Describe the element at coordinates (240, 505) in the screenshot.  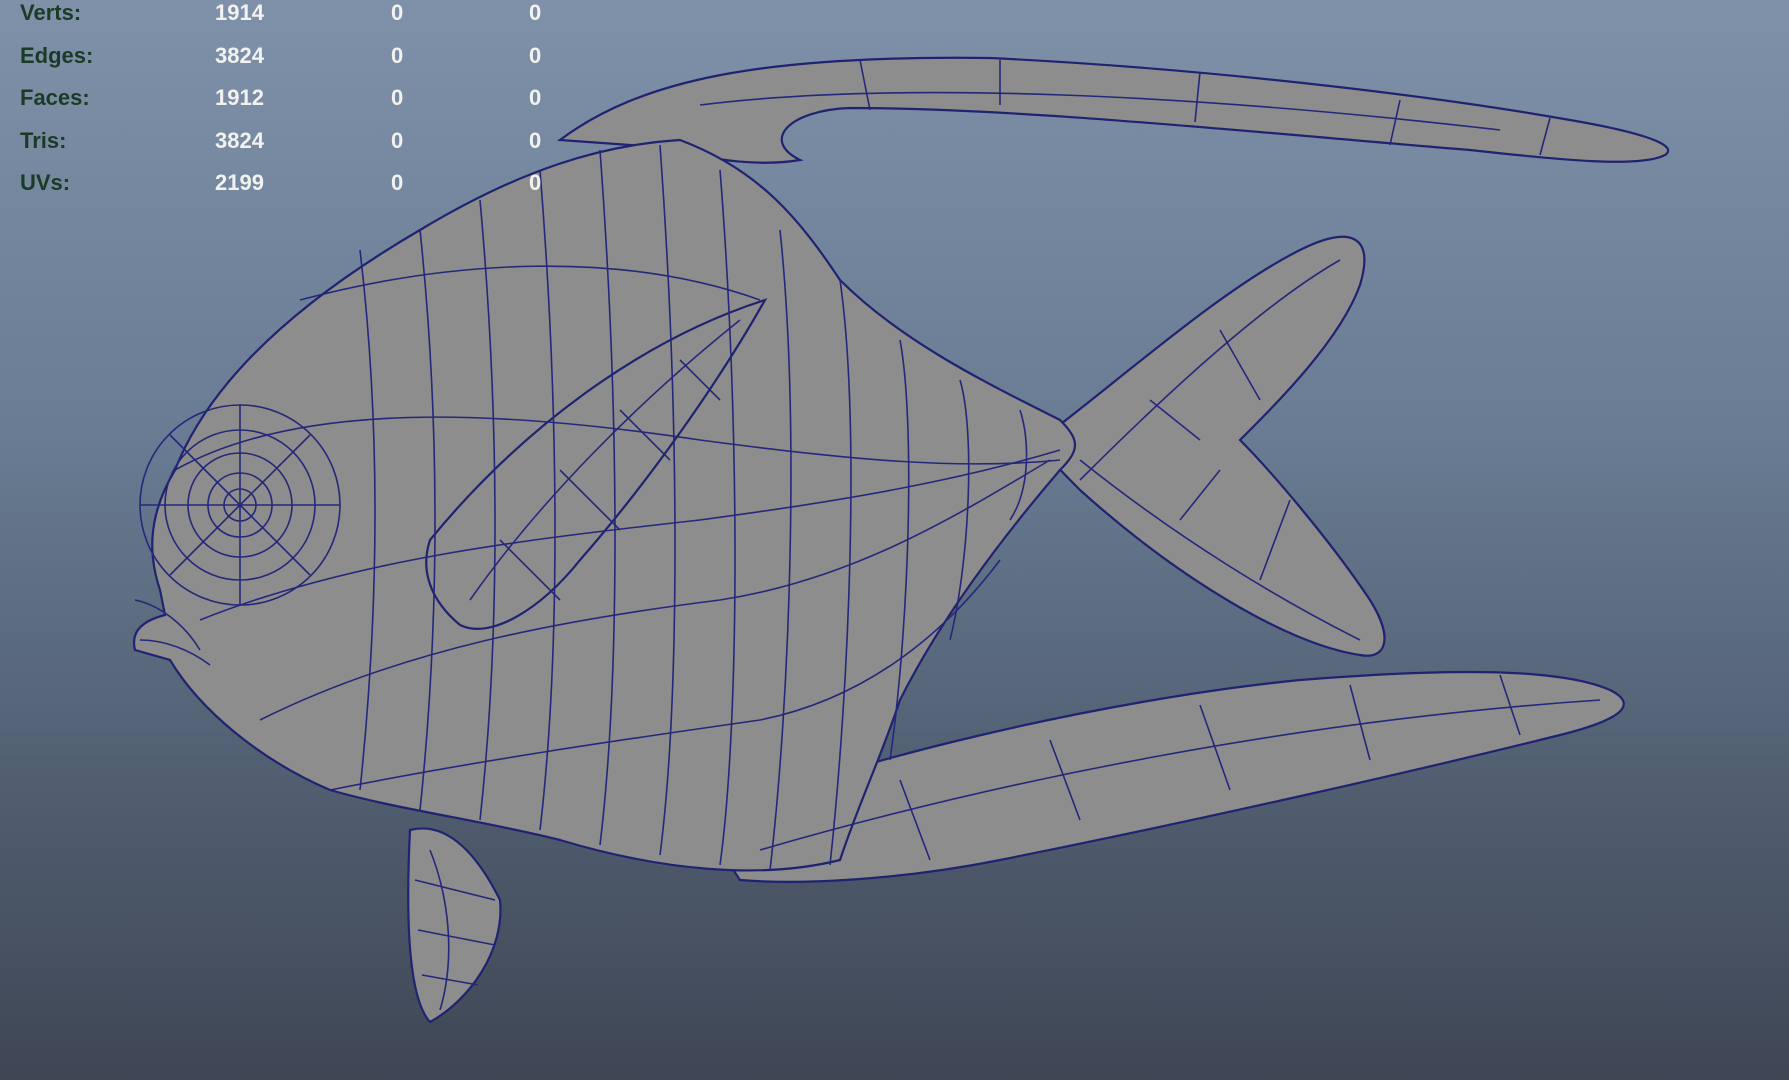
I see `eye-icon` at that location.